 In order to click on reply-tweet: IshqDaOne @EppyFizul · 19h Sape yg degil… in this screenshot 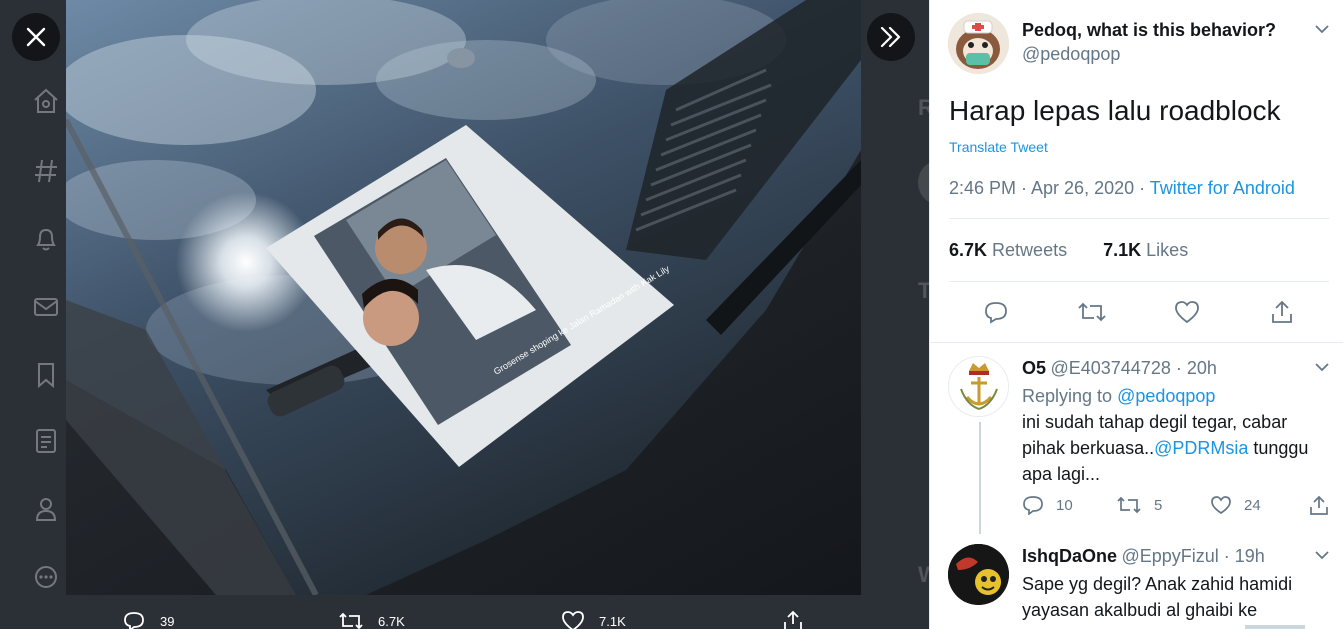, I will do `click(1136, 583)`.